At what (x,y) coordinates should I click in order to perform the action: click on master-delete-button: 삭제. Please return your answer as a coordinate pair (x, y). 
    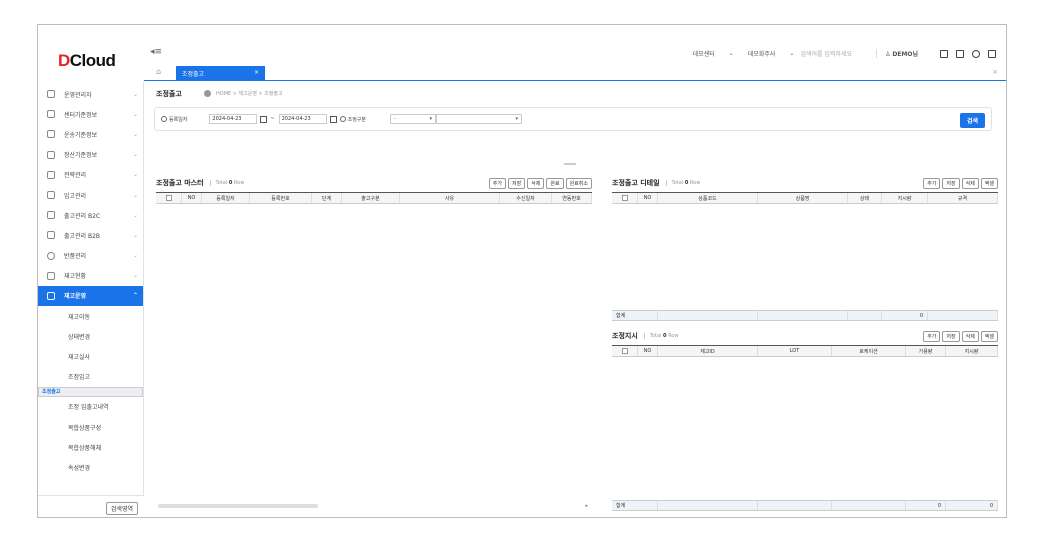
    Looking at the image, I should click on (536, 183).